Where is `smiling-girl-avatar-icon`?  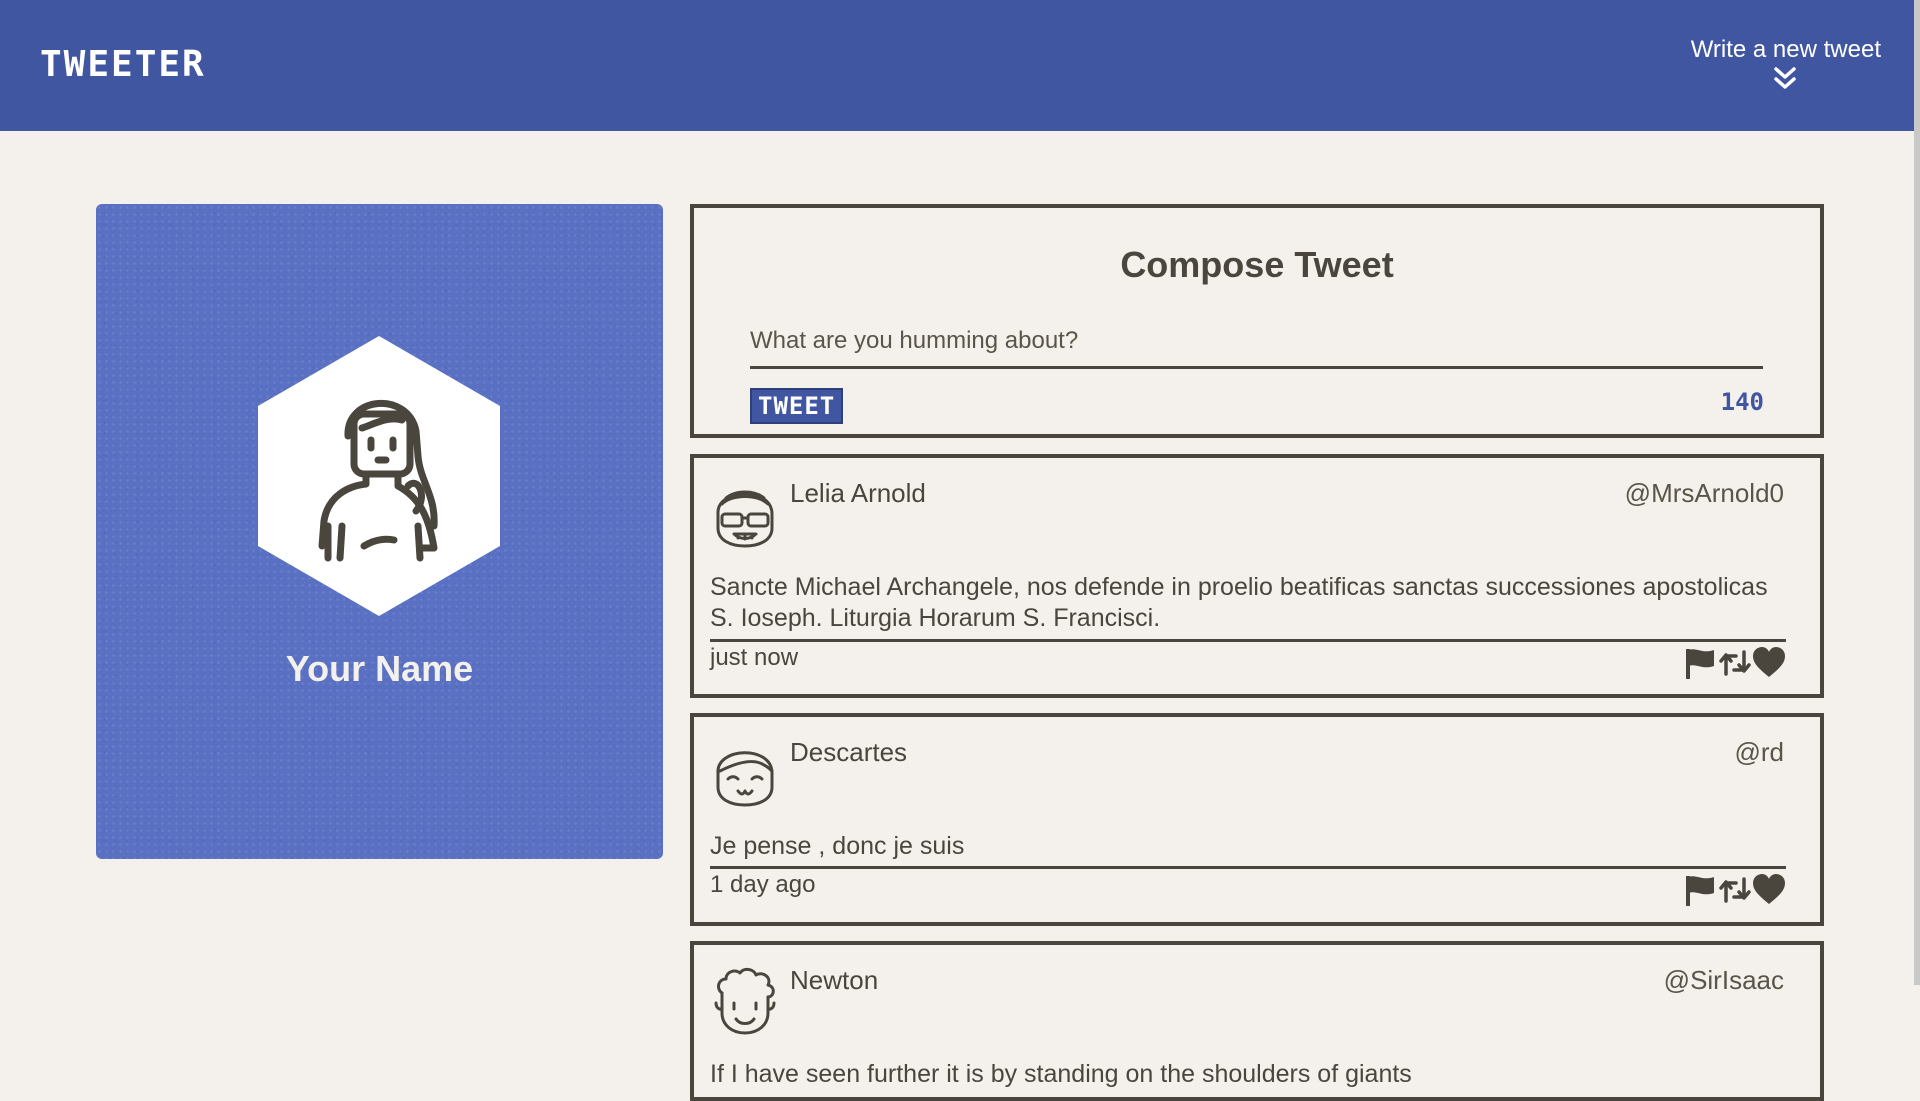
smiling-girl-avatar-icon is located at coordinates (745, 779).